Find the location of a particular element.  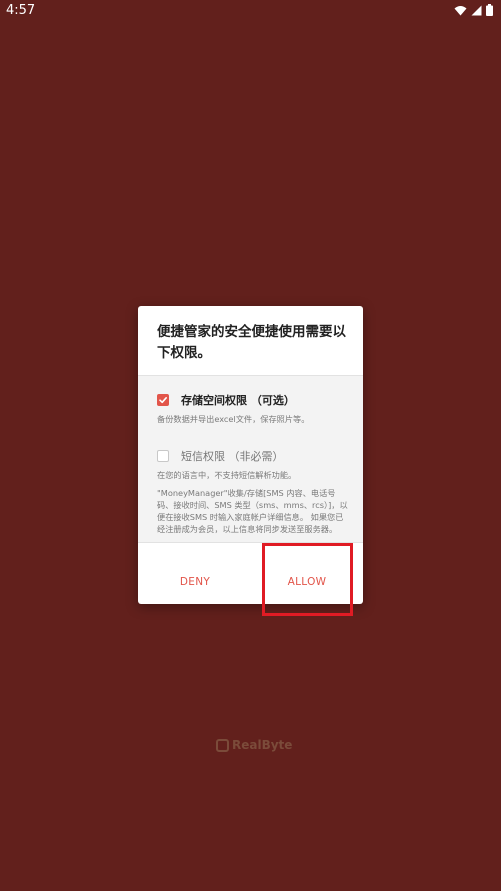

storage-permission-checkbox is located at coordinates (163, 400).